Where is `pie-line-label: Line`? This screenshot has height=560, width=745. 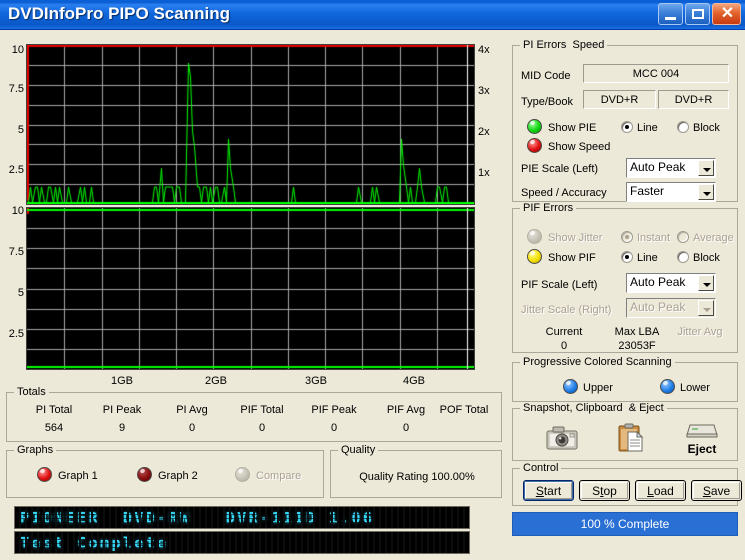 pie-line-label: Line is located at coordinates (647, 128).